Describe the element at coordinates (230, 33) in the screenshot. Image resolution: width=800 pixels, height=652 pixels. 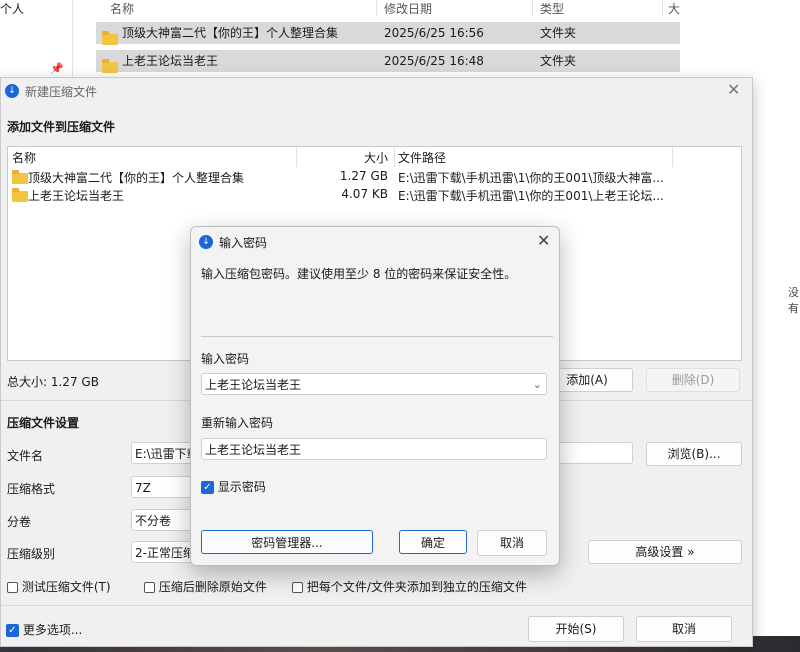
I see `explorer-row-name: 顶级大神富二代【你的王】个人整理合集` at that location.